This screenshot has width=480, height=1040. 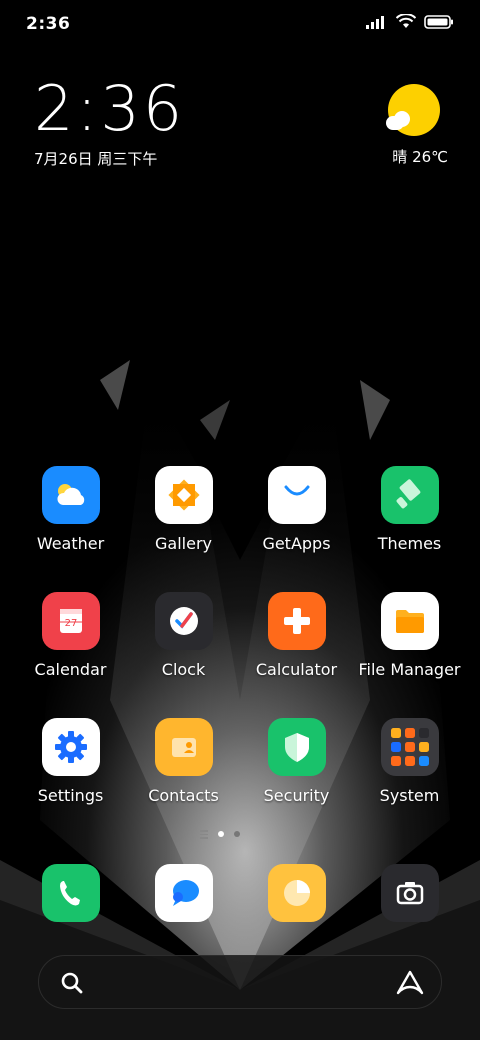 What do you see at coordinates (70, 781) in the screenshot?
I see `app-settings: Settings` at bounding box center [70, 781].